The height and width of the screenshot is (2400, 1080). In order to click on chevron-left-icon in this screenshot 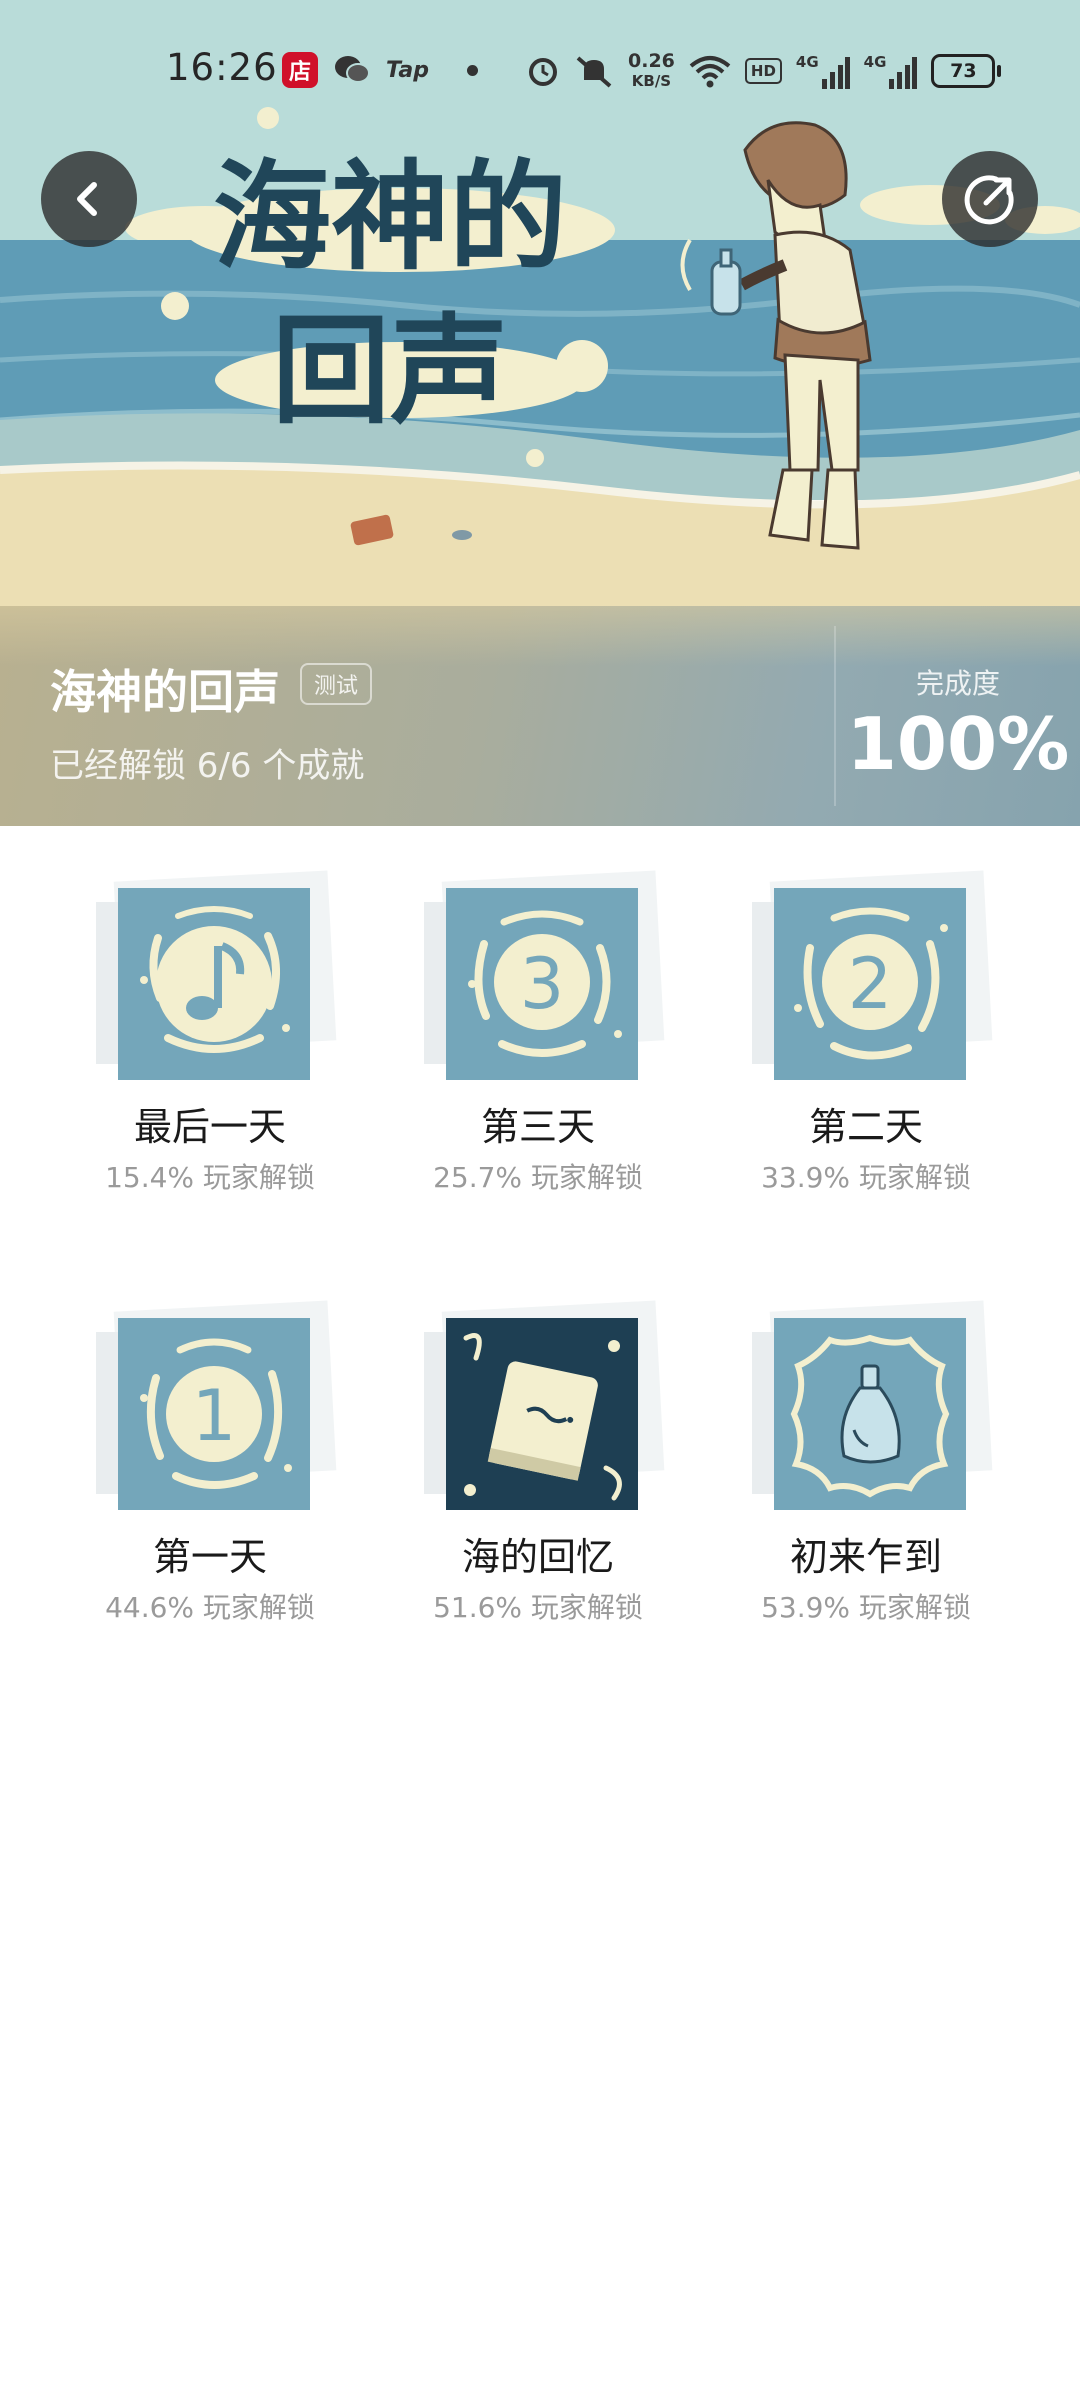, I will do `click(87, 199)`.